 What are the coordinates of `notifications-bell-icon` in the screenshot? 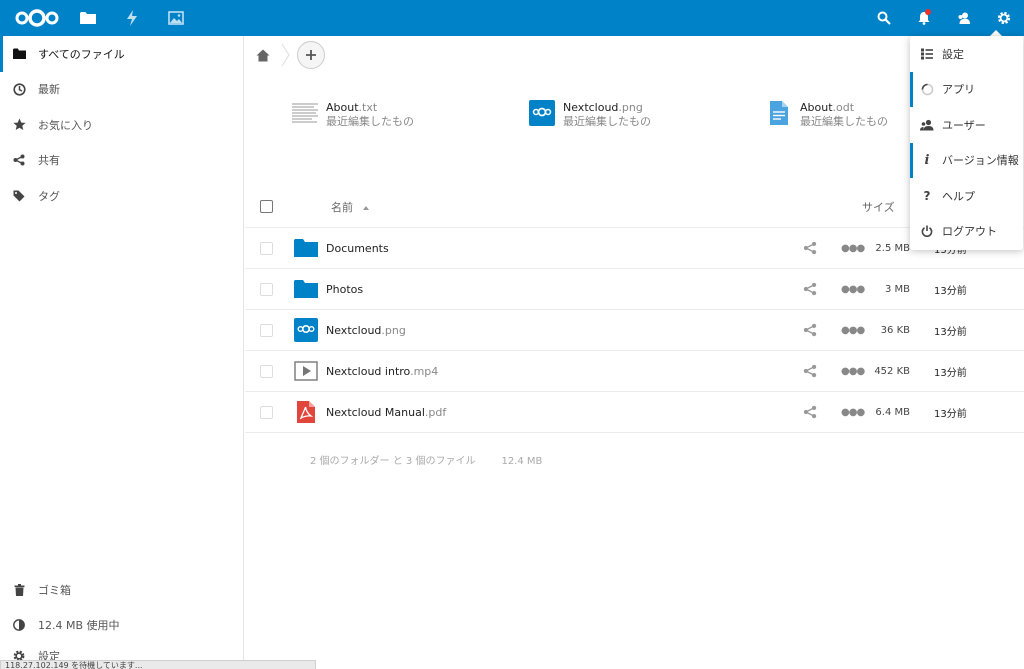 It's located at (924, 18).